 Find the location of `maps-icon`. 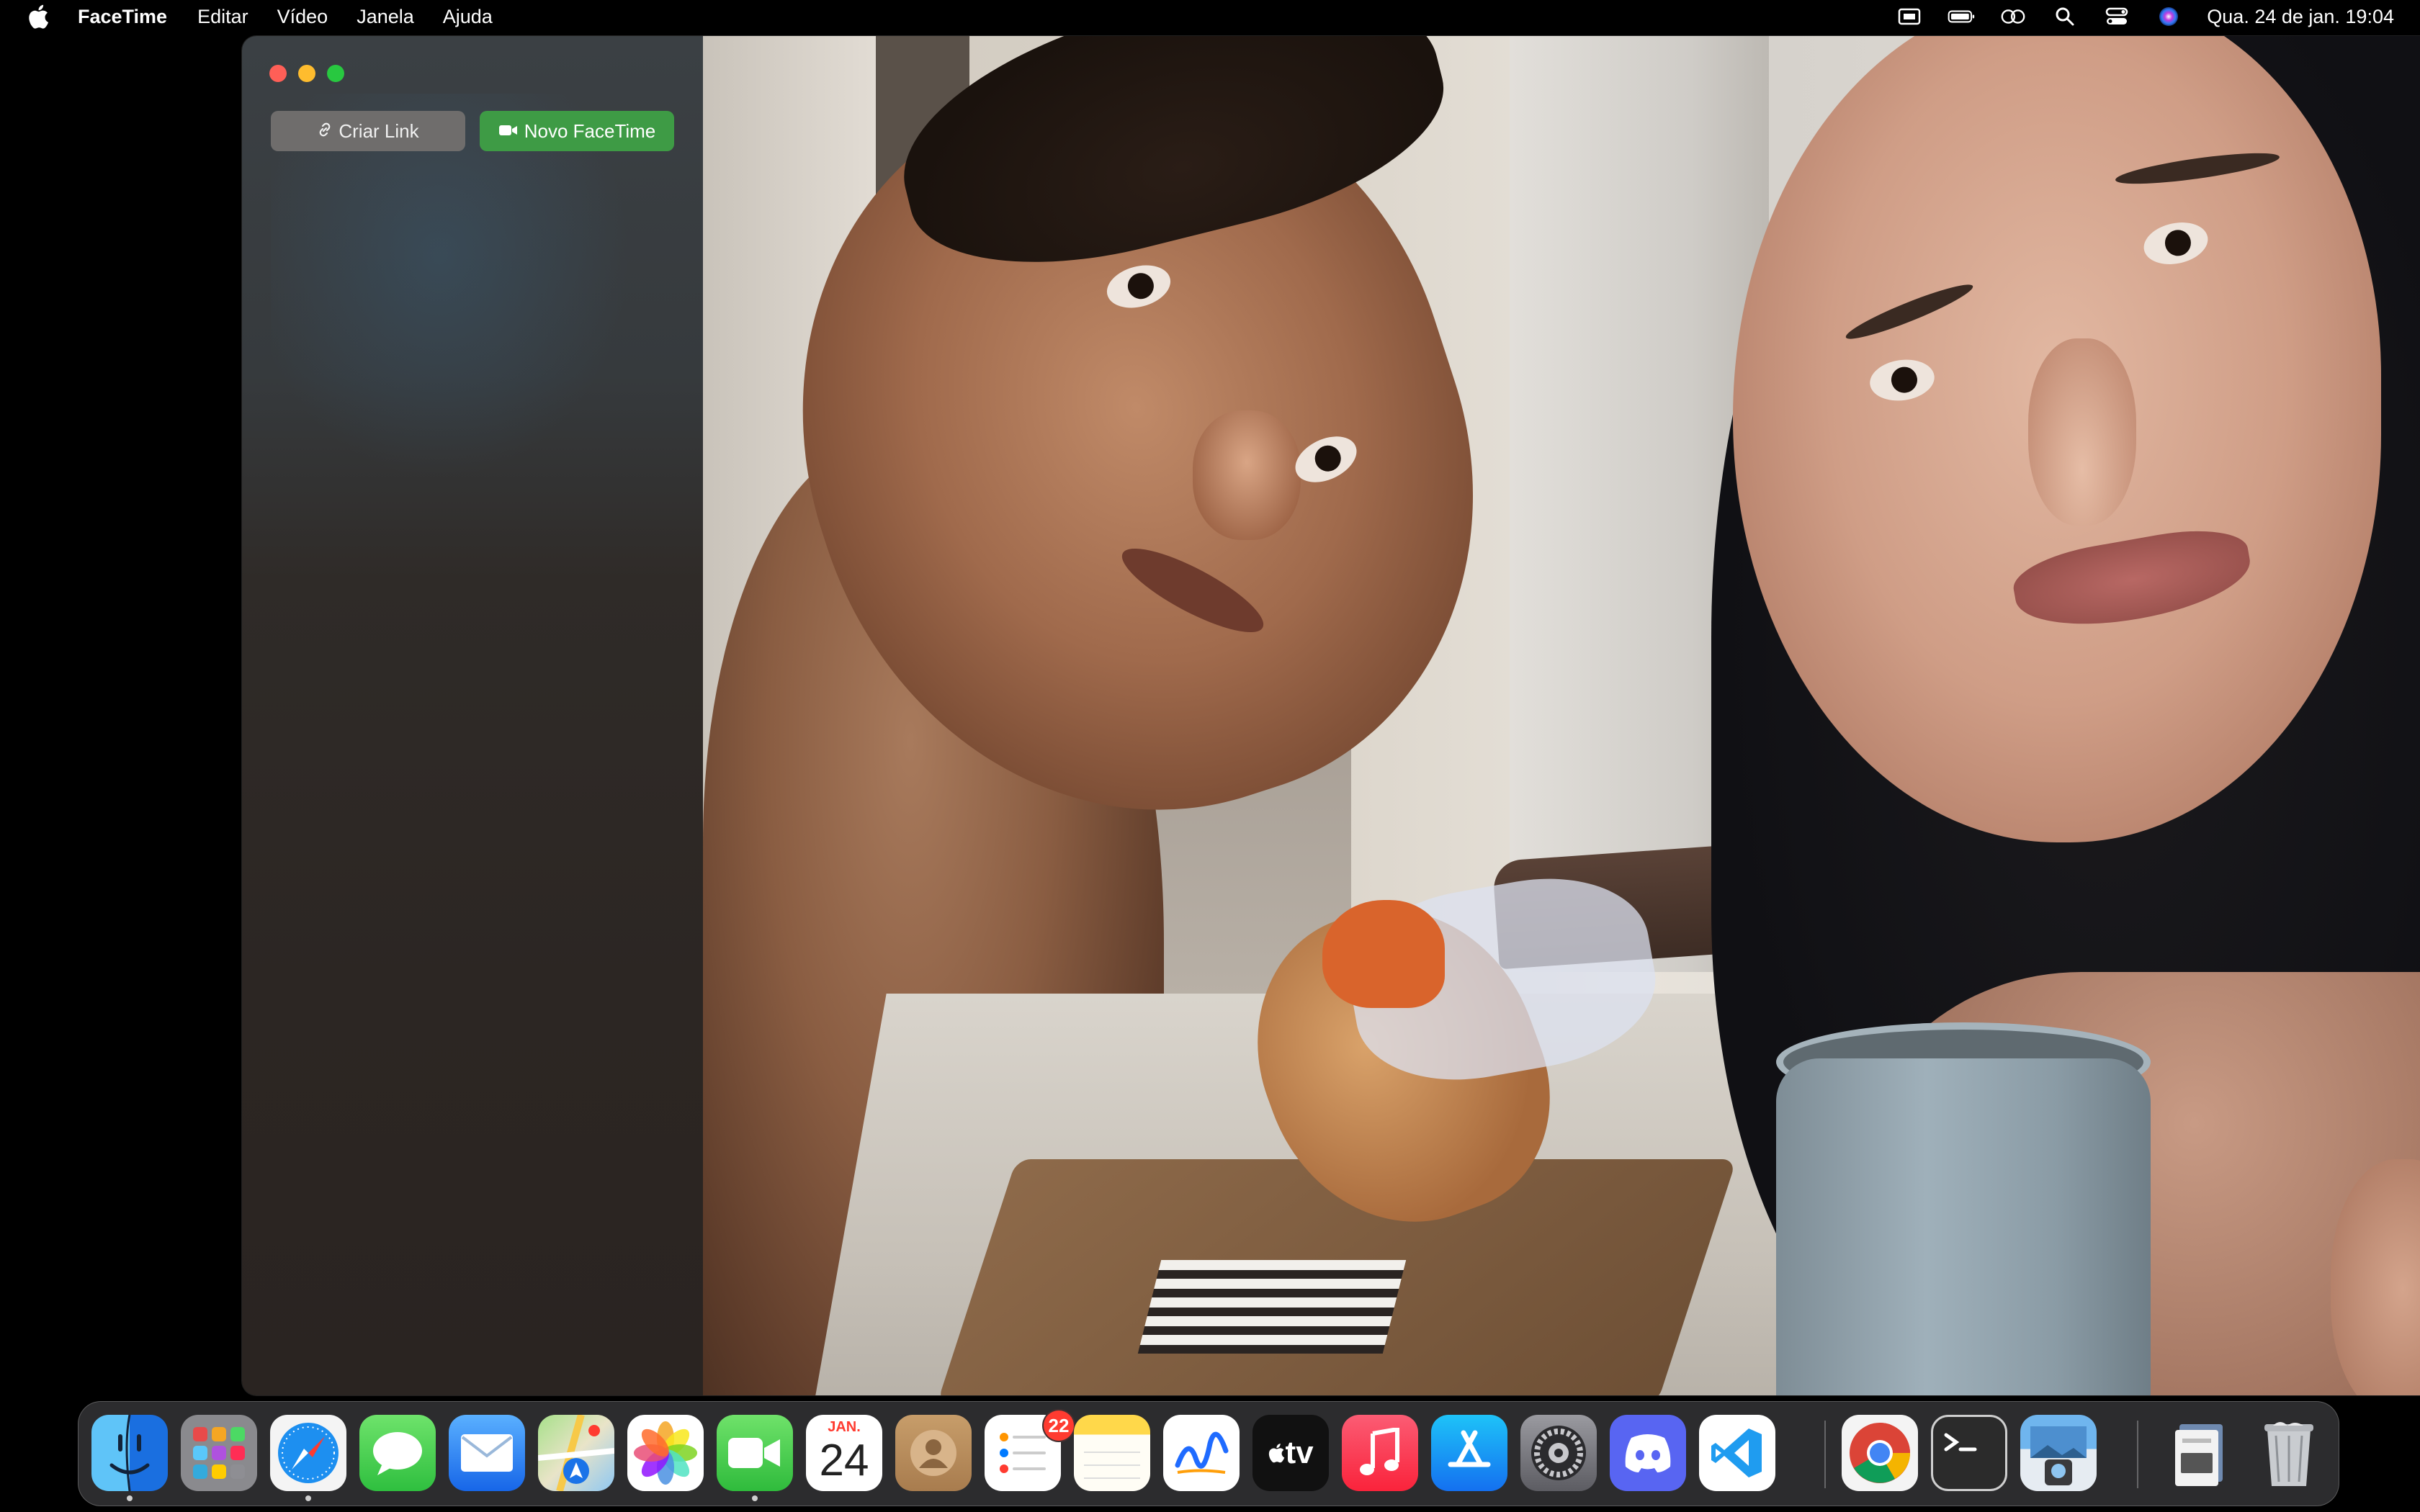

maps-icon is located at coordinates (576, 1453).